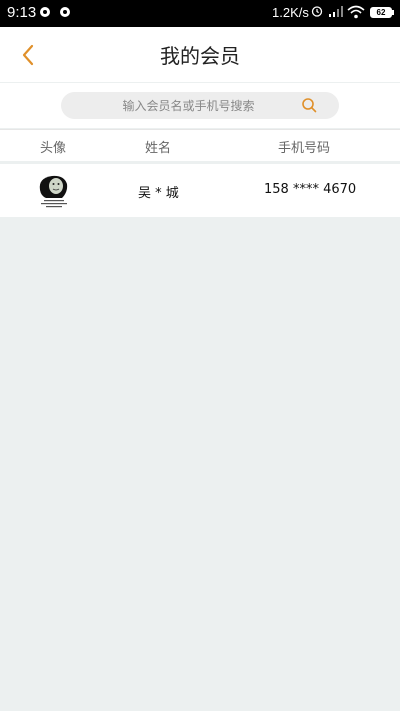 This screenshot has height=711, width=400. What do you see at coordinates (200, 13) in the screenshot?
I see `status-bar: 9:13 1.2K/s 62` at bounding box center [200, 13].